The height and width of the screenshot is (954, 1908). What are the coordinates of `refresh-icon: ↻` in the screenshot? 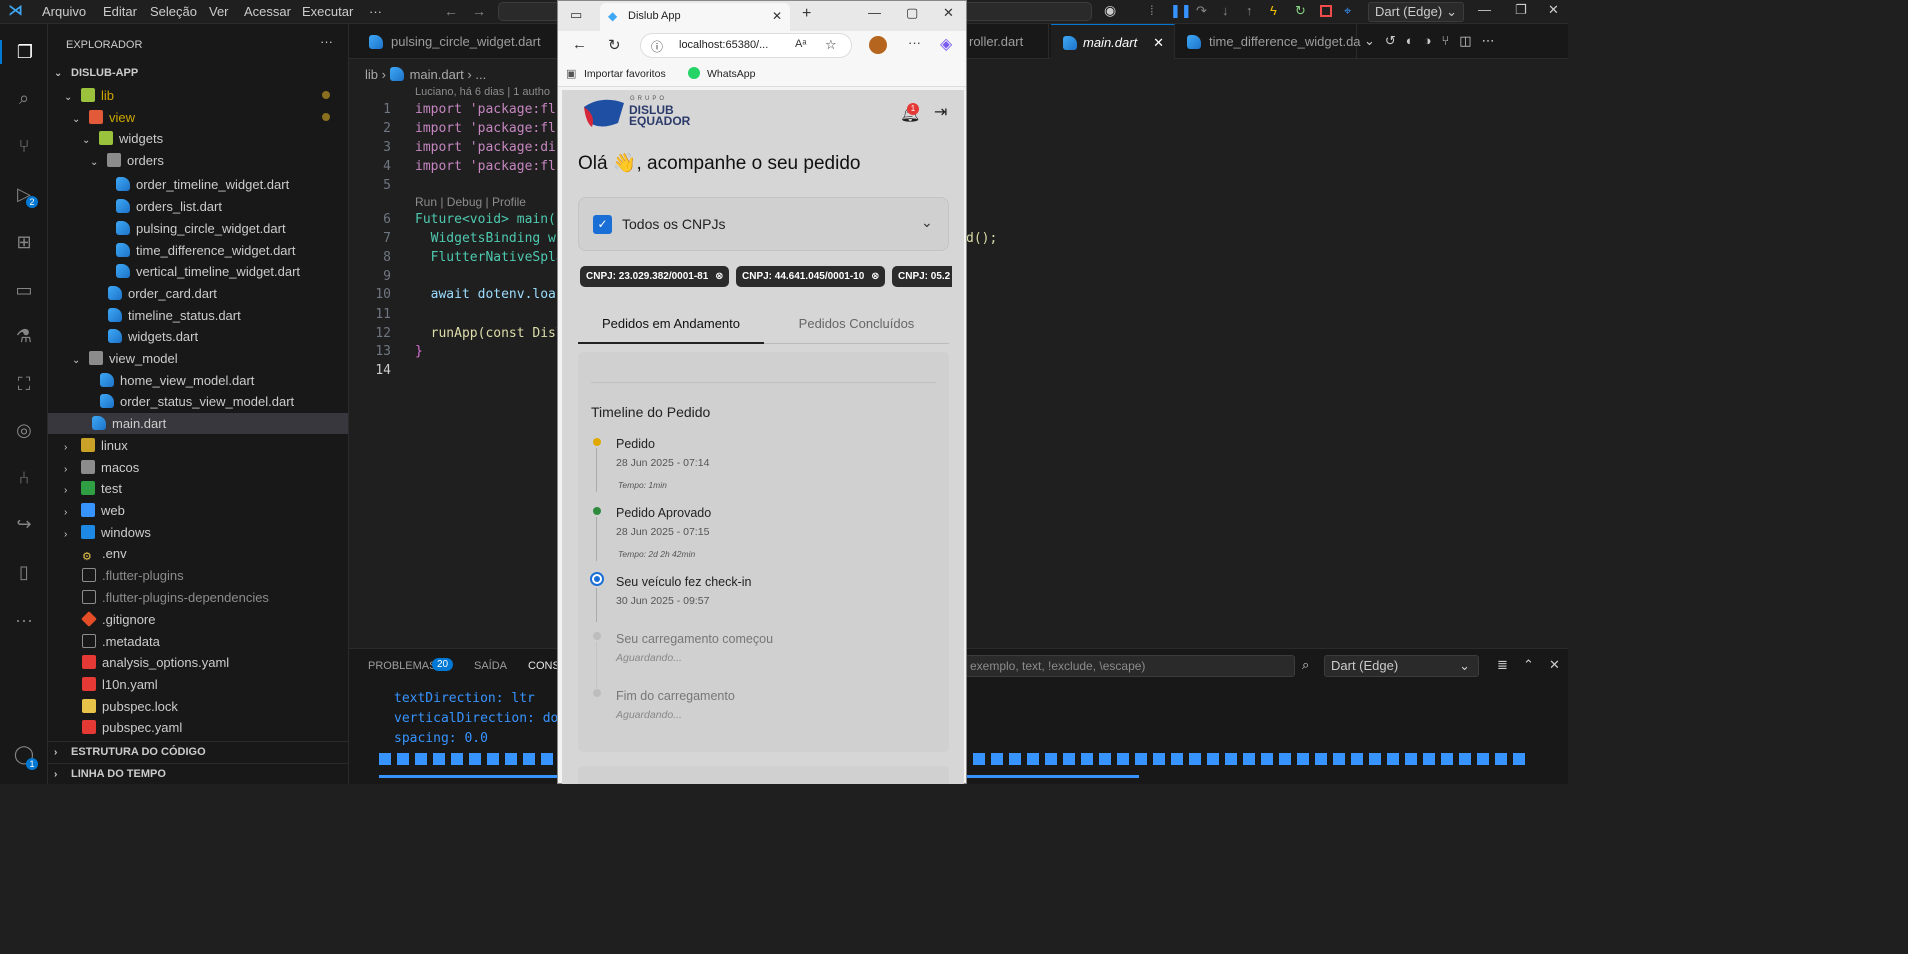 It's located at (614, 45).